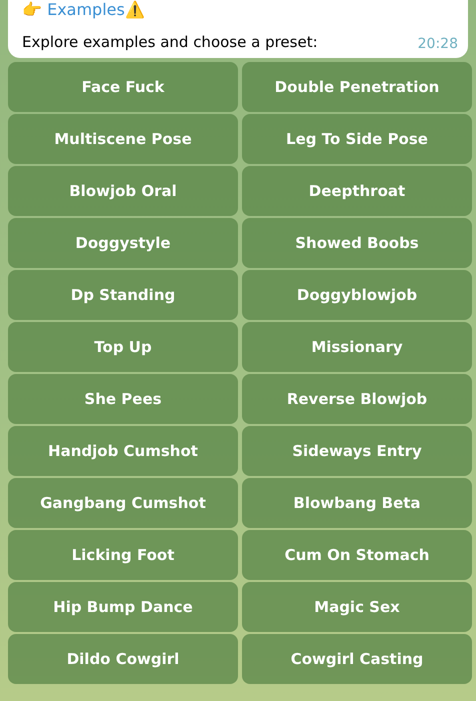 The image size is (476, 701). Describe the element at coordinates (123, 191) in the screenshot. I see `preset-button: Blowjob Oral` at that location.